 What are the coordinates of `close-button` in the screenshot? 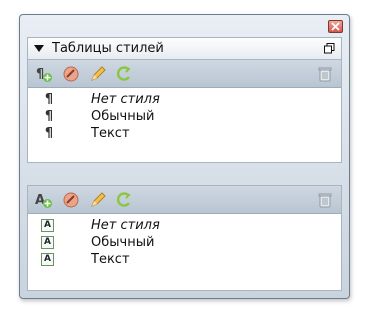 It's located at (335, 26).